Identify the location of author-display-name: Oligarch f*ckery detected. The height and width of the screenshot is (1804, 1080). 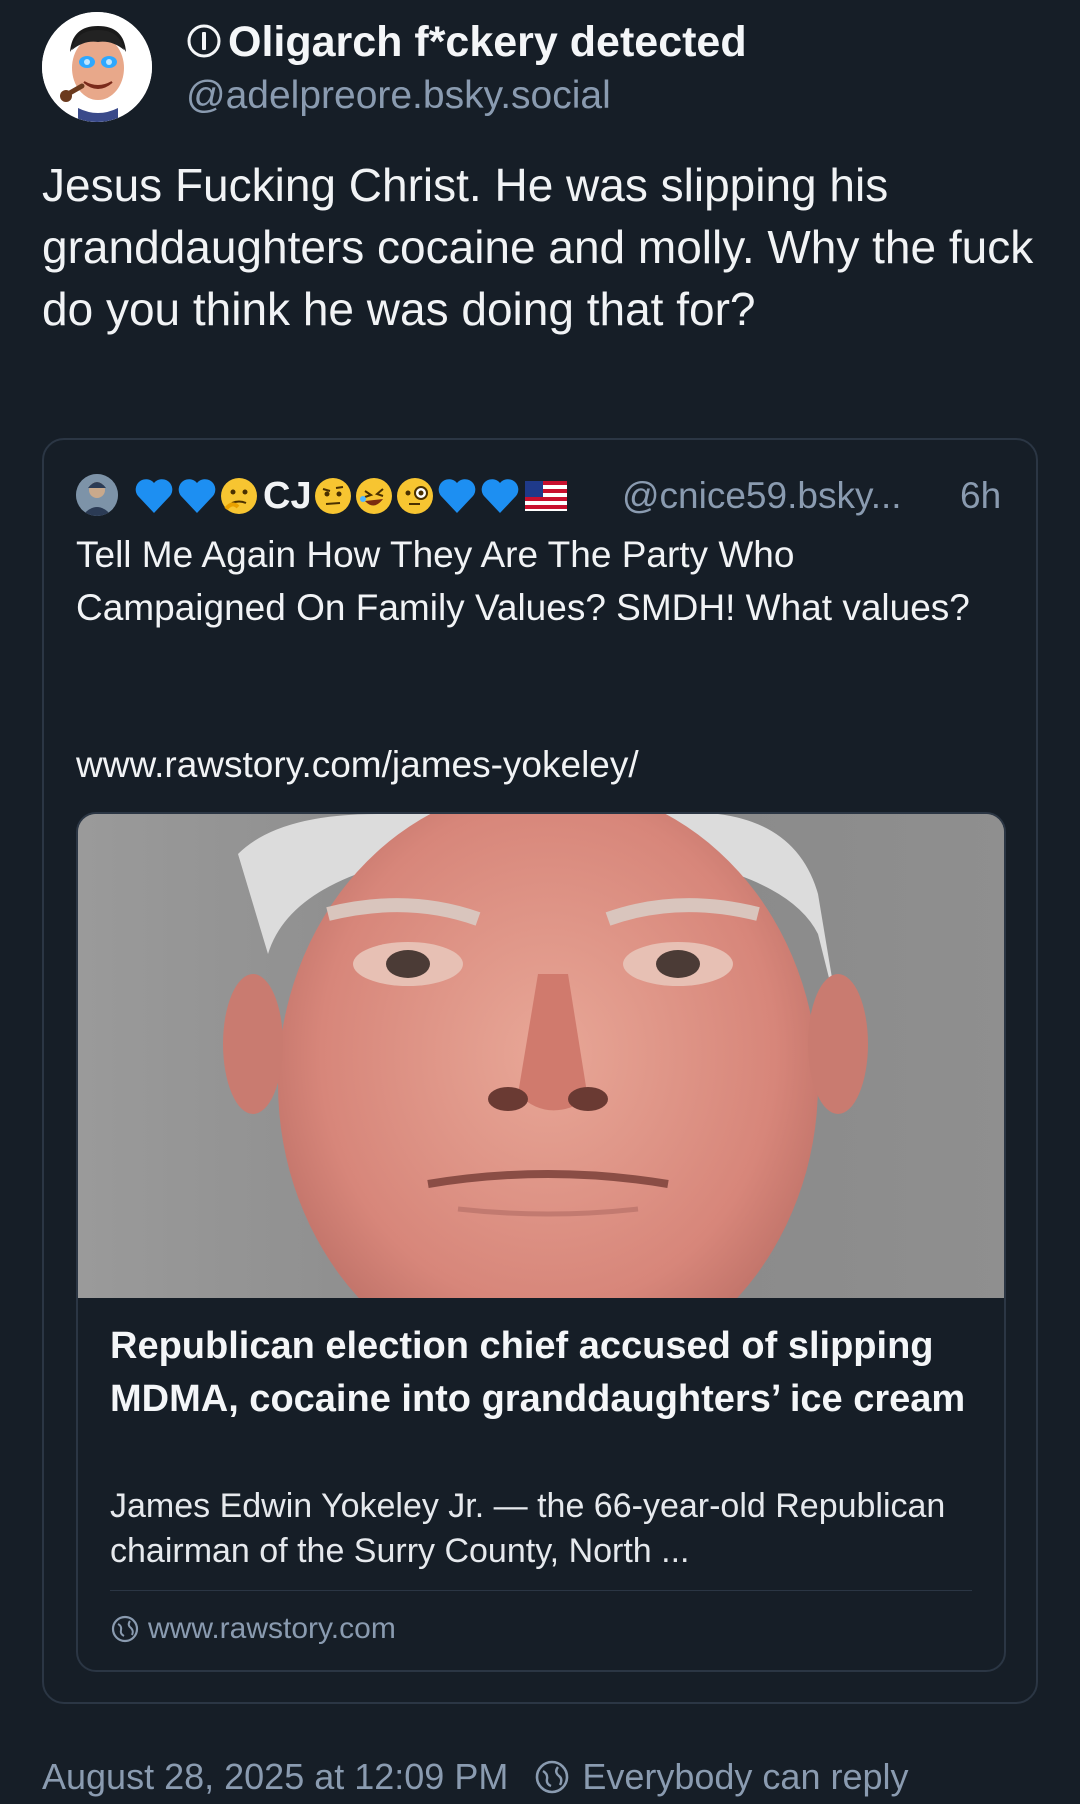
(466, 43).